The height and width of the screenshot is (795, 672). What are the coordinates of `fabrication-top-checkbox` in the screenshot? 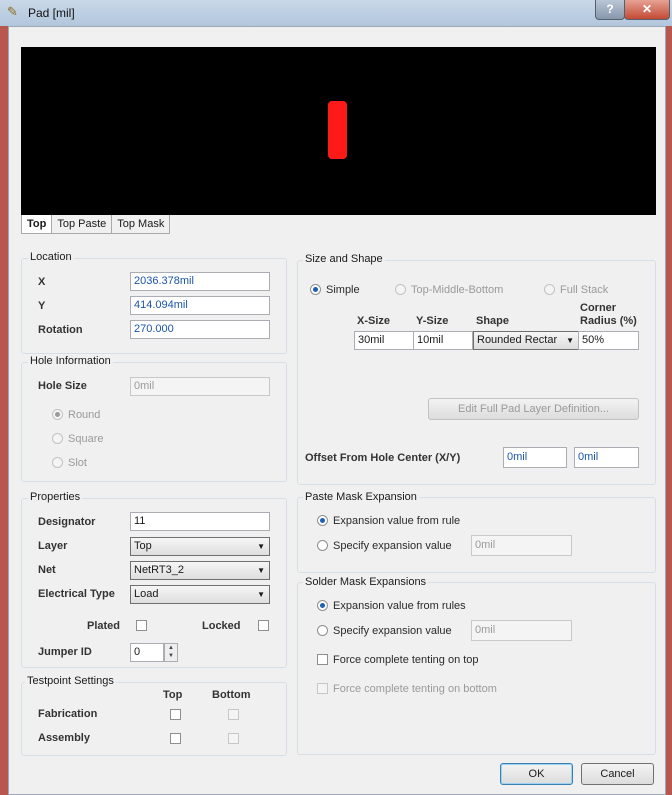 It's located at (175, 714).